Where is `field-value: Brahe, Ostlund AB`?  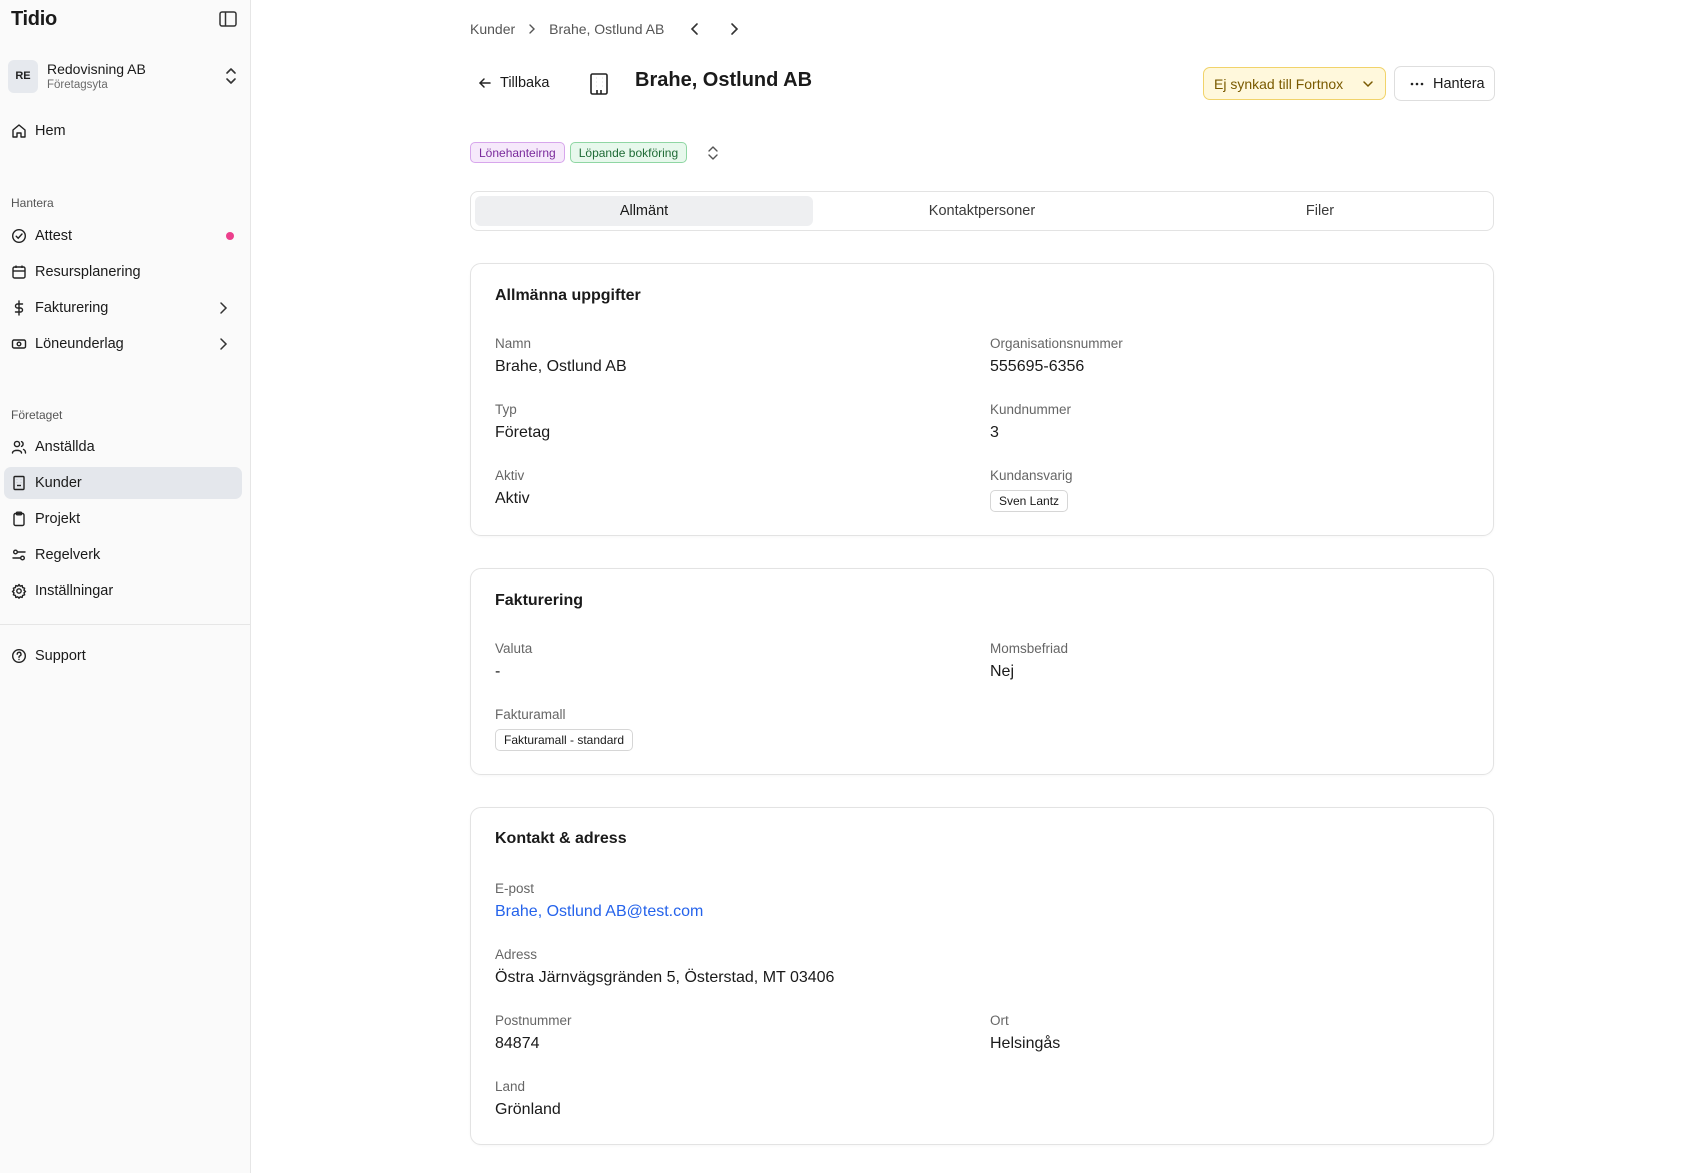
field-value: Brahe, Ostlund AB is located at coordinates (561, 366).